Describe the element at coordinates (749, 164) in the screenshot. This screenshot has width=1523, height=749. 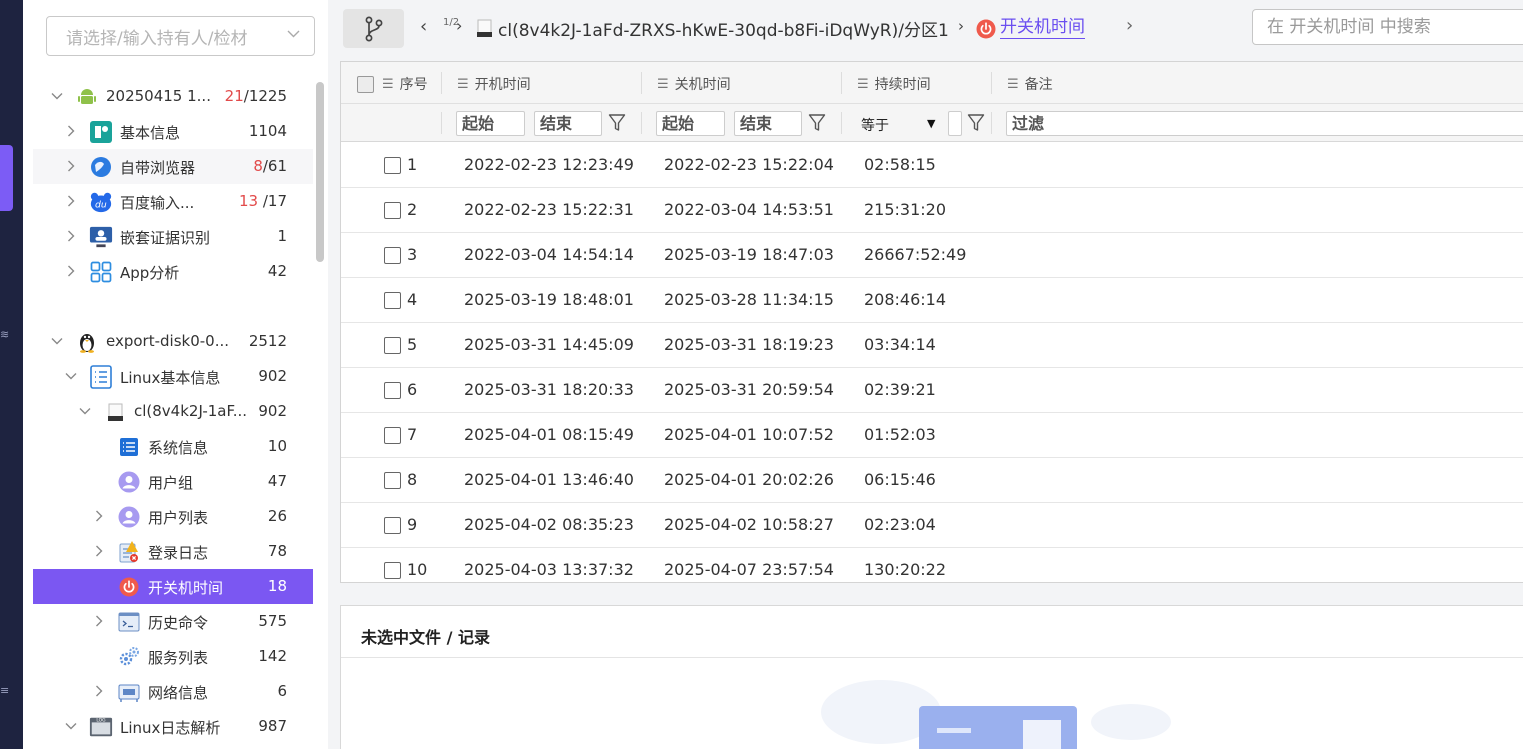
I see `cell-end-time: 2022-02-23 15:22:04` at that location.